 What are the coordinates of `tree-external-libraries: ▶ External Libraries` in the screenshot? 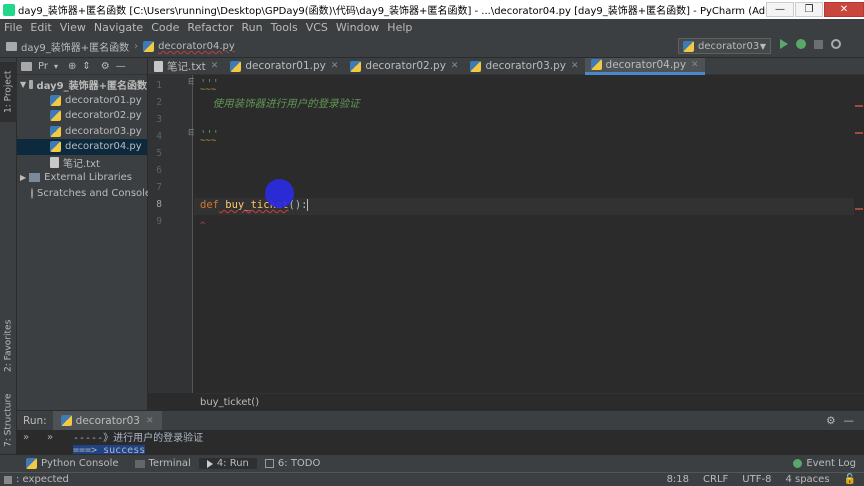 It's located at (82, 178).